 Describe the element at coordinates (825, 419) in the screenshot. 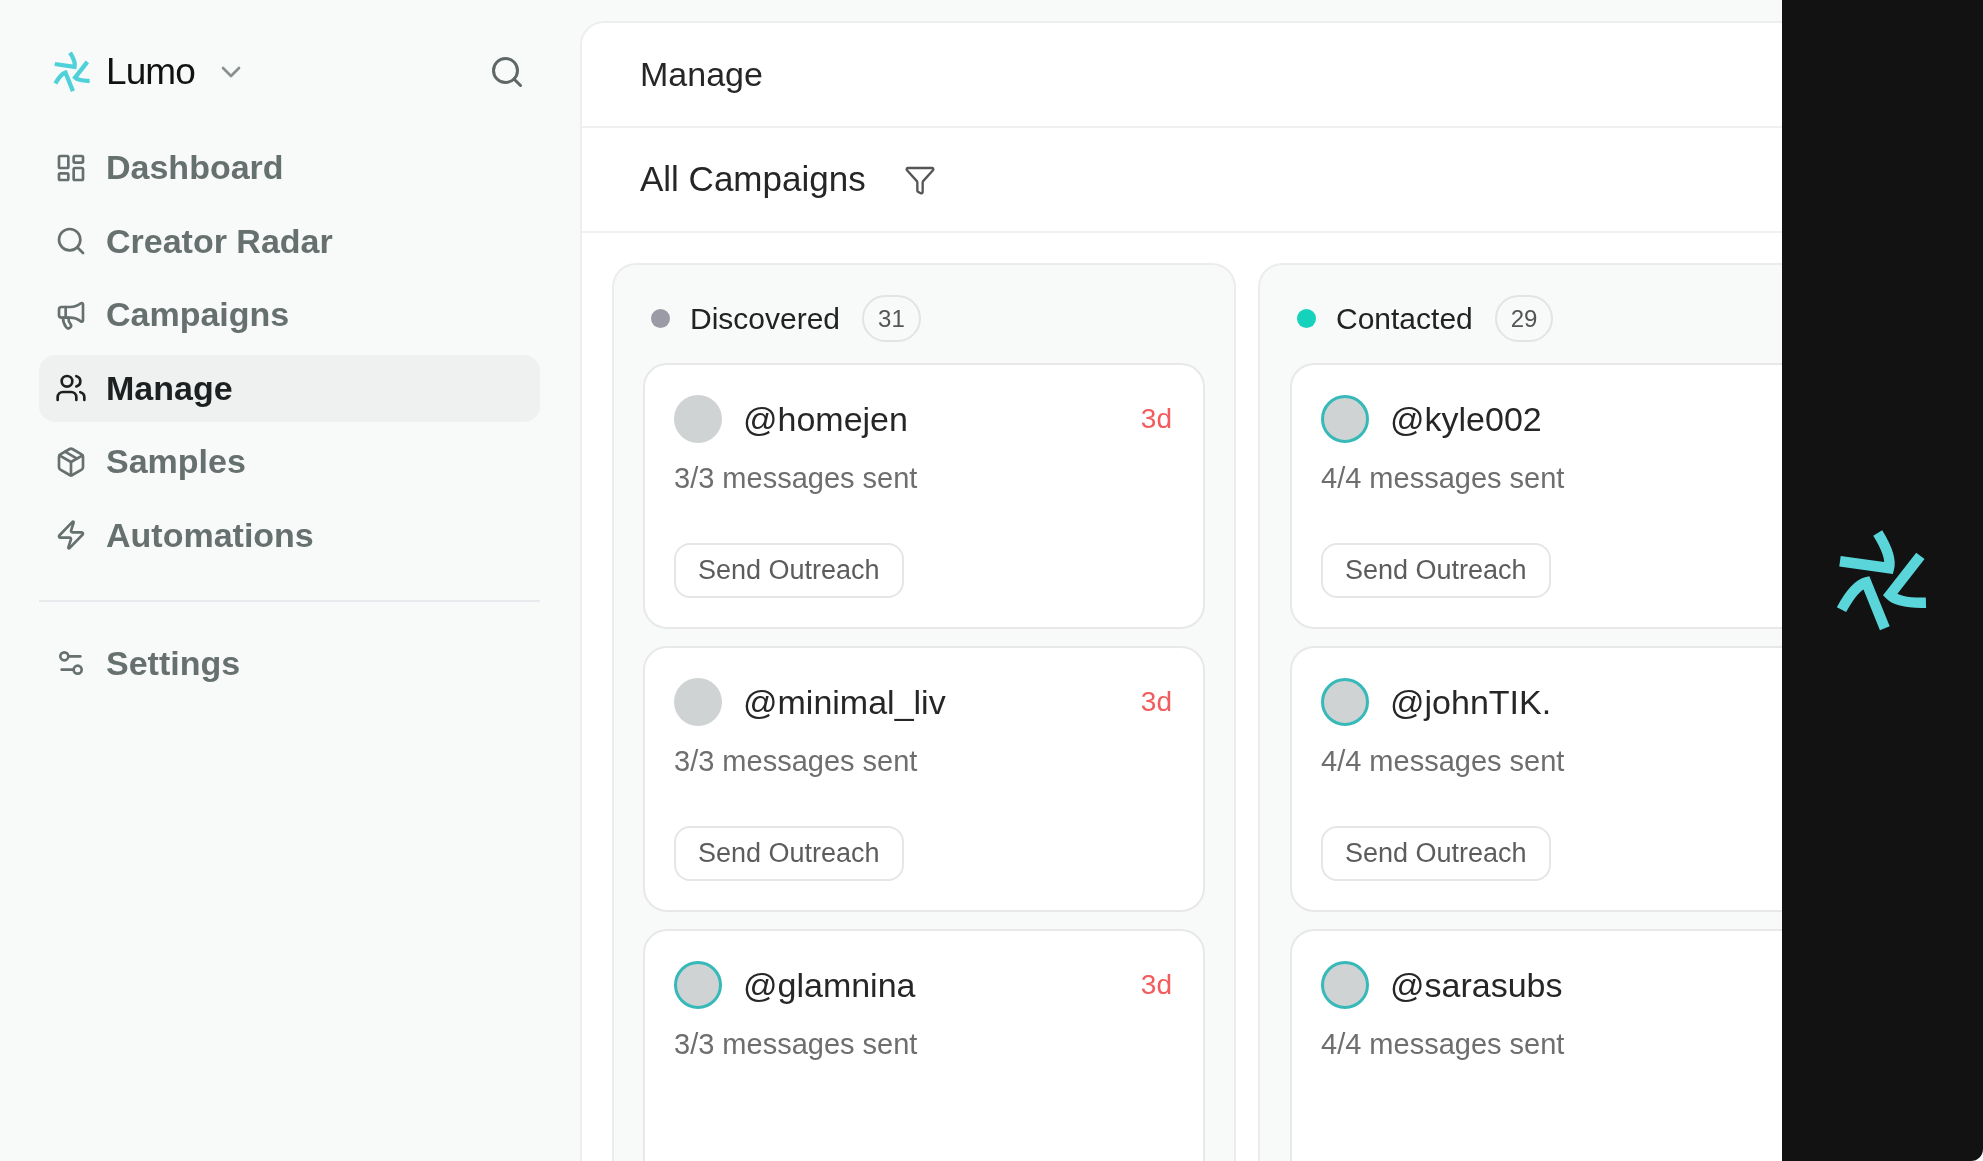

I see `creator-handle: @homejen` at that location.